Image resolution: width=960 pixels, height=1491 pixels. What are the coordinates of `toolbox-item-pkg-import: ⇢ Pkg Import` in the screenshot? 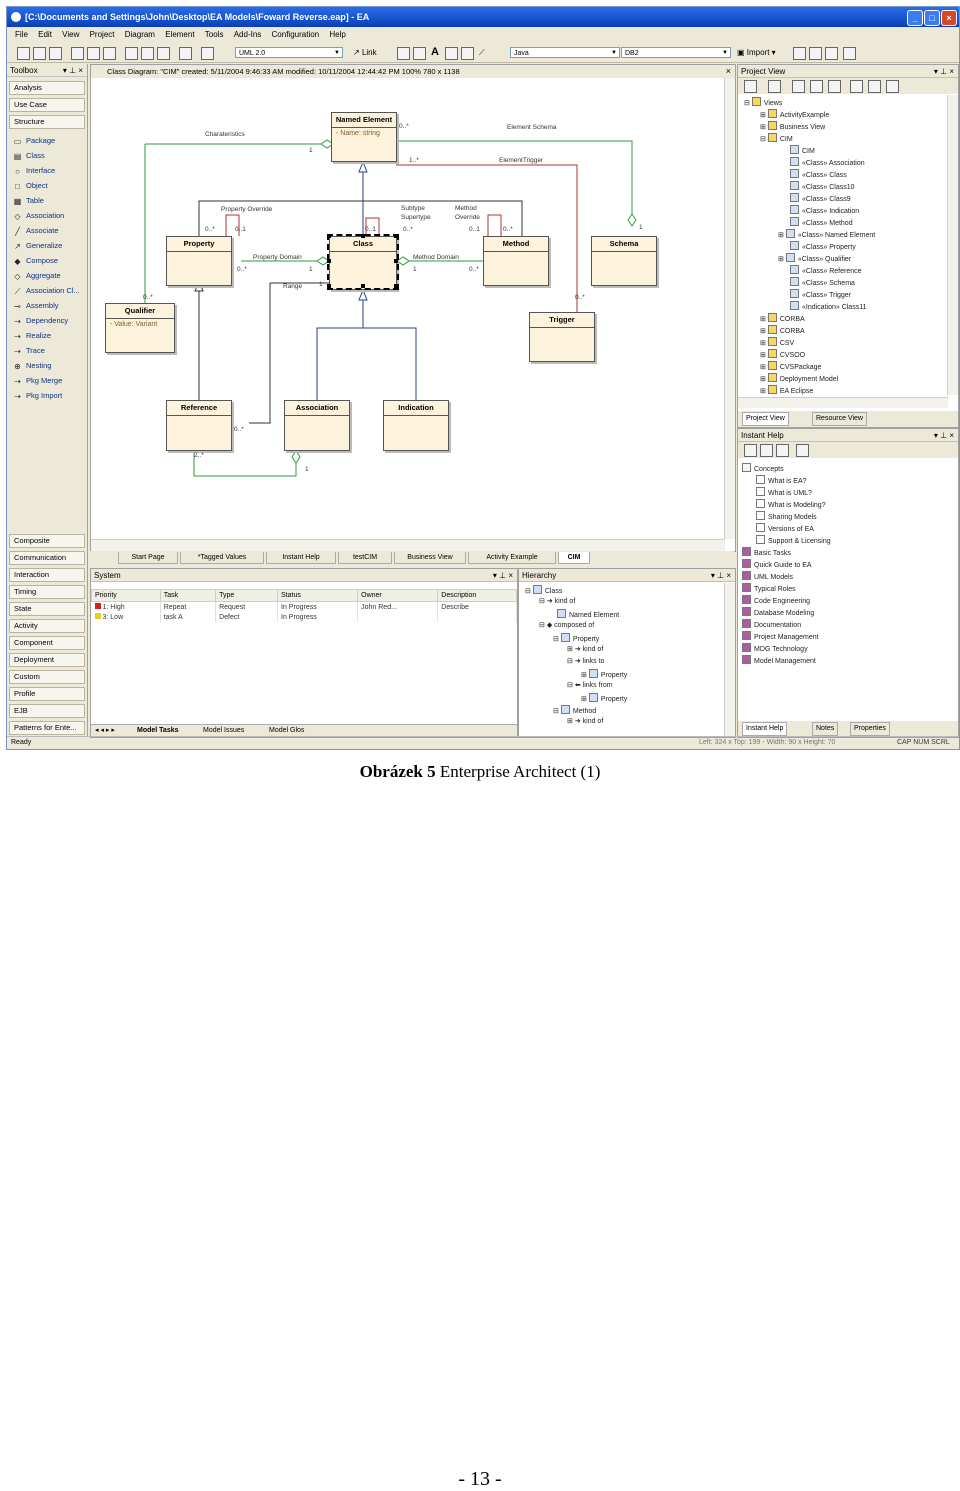 It's located at (37, 395).